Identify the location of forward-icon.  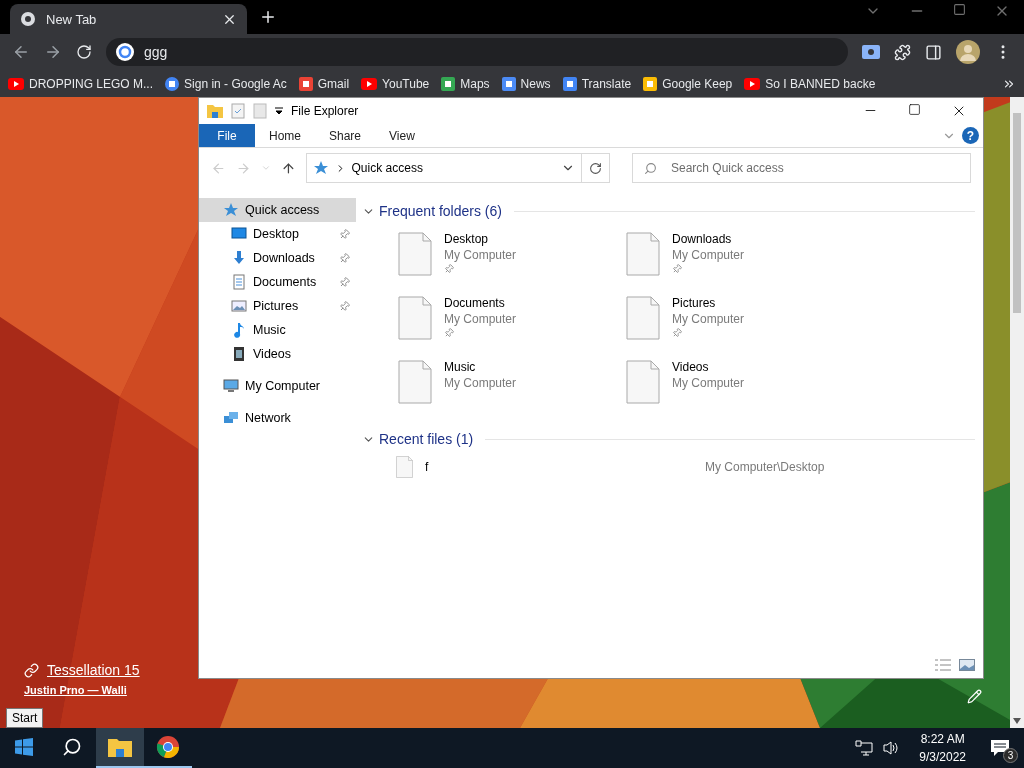
(53, 52).